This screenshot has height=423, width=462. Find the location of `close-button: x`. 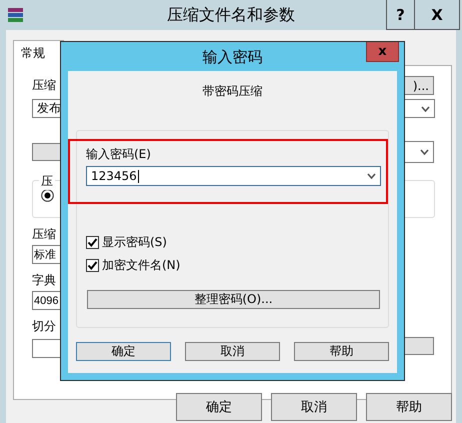

close-button: x is located at coordinates (382, 52).